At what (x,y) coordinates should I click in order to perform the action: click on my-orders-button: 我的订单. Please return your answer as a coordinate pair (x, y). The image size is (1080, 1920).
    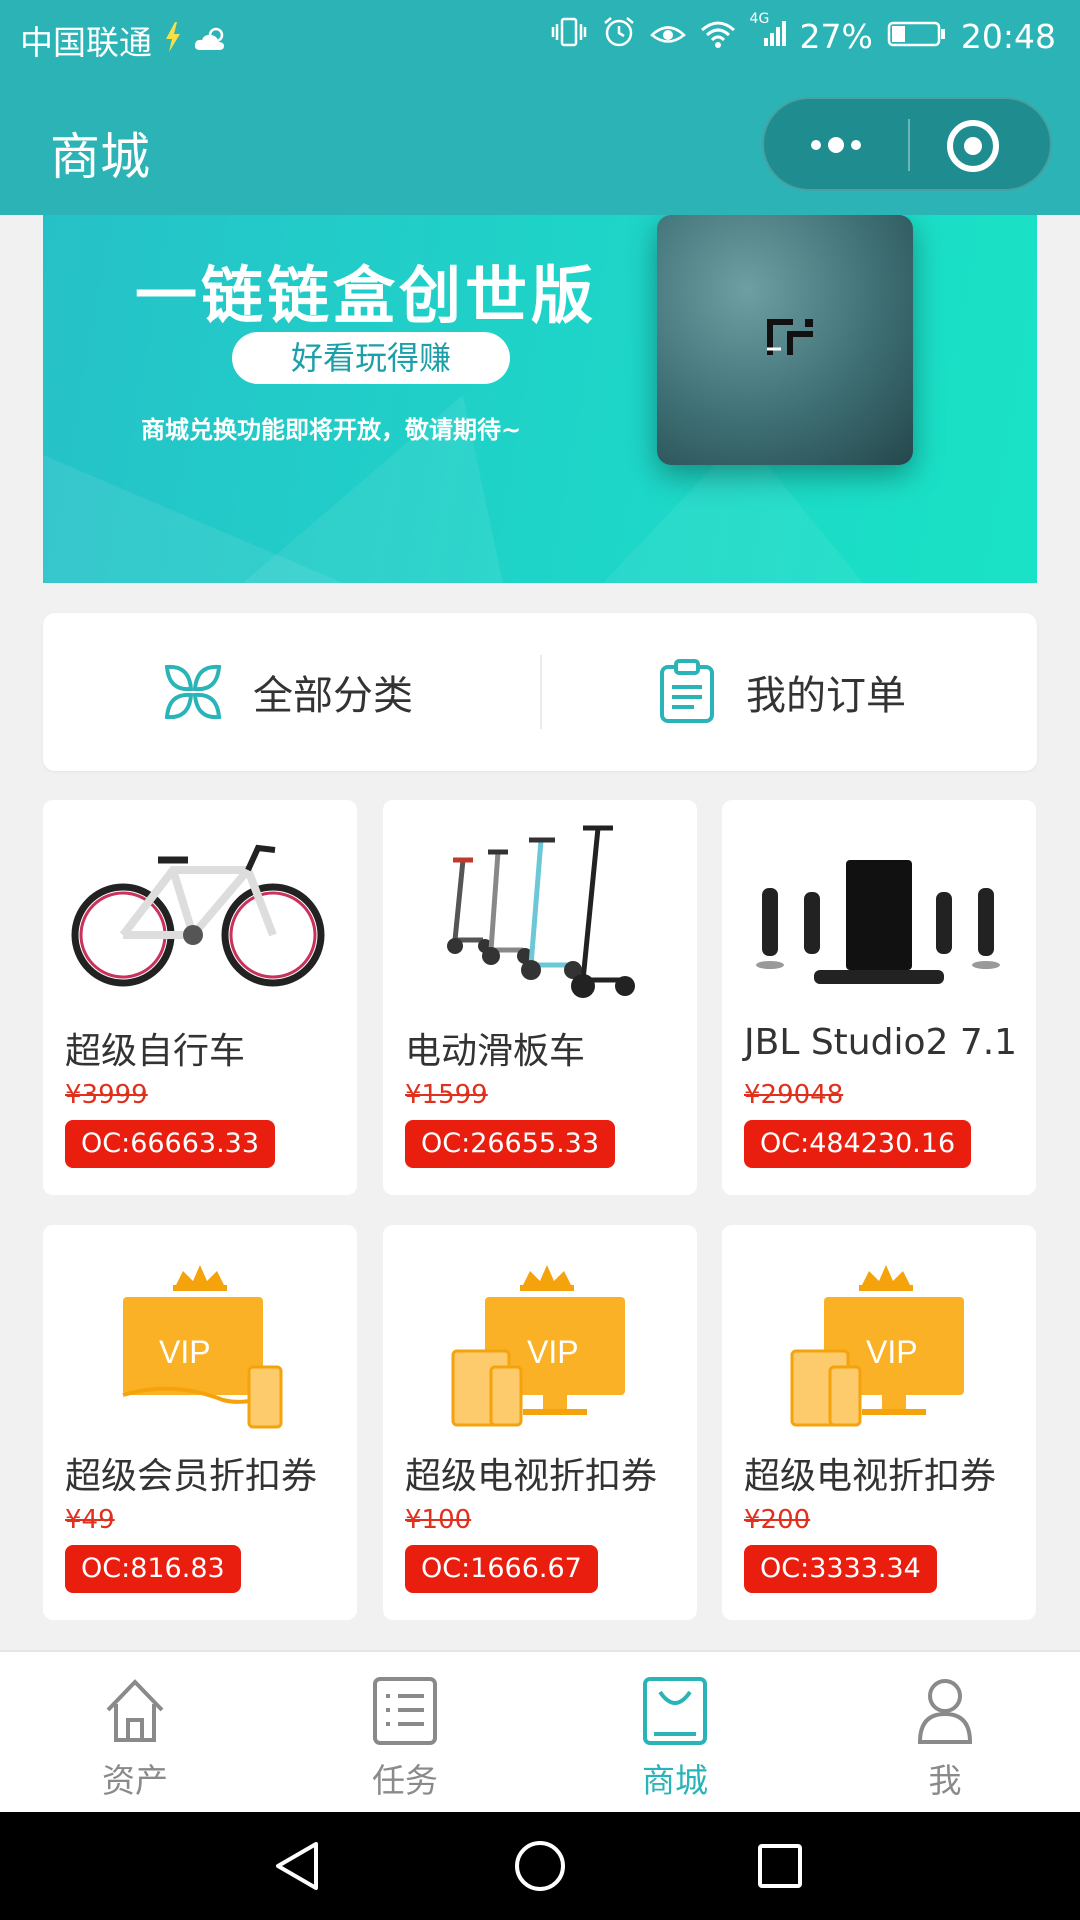
    Looking at the image, I should click on (782, 692).